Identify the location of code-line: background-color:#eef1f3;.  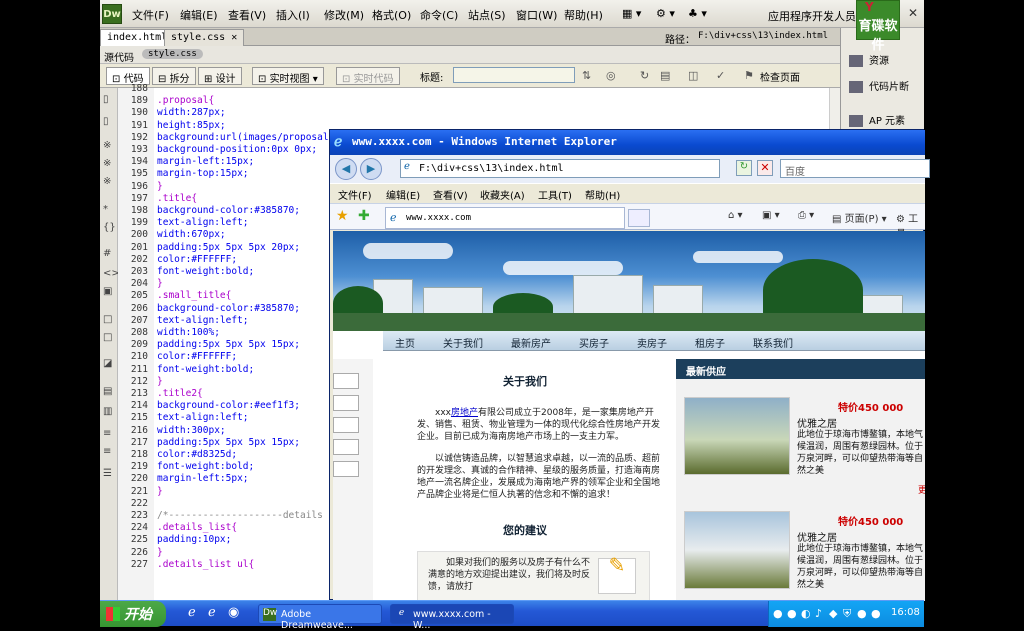
(228, 405).